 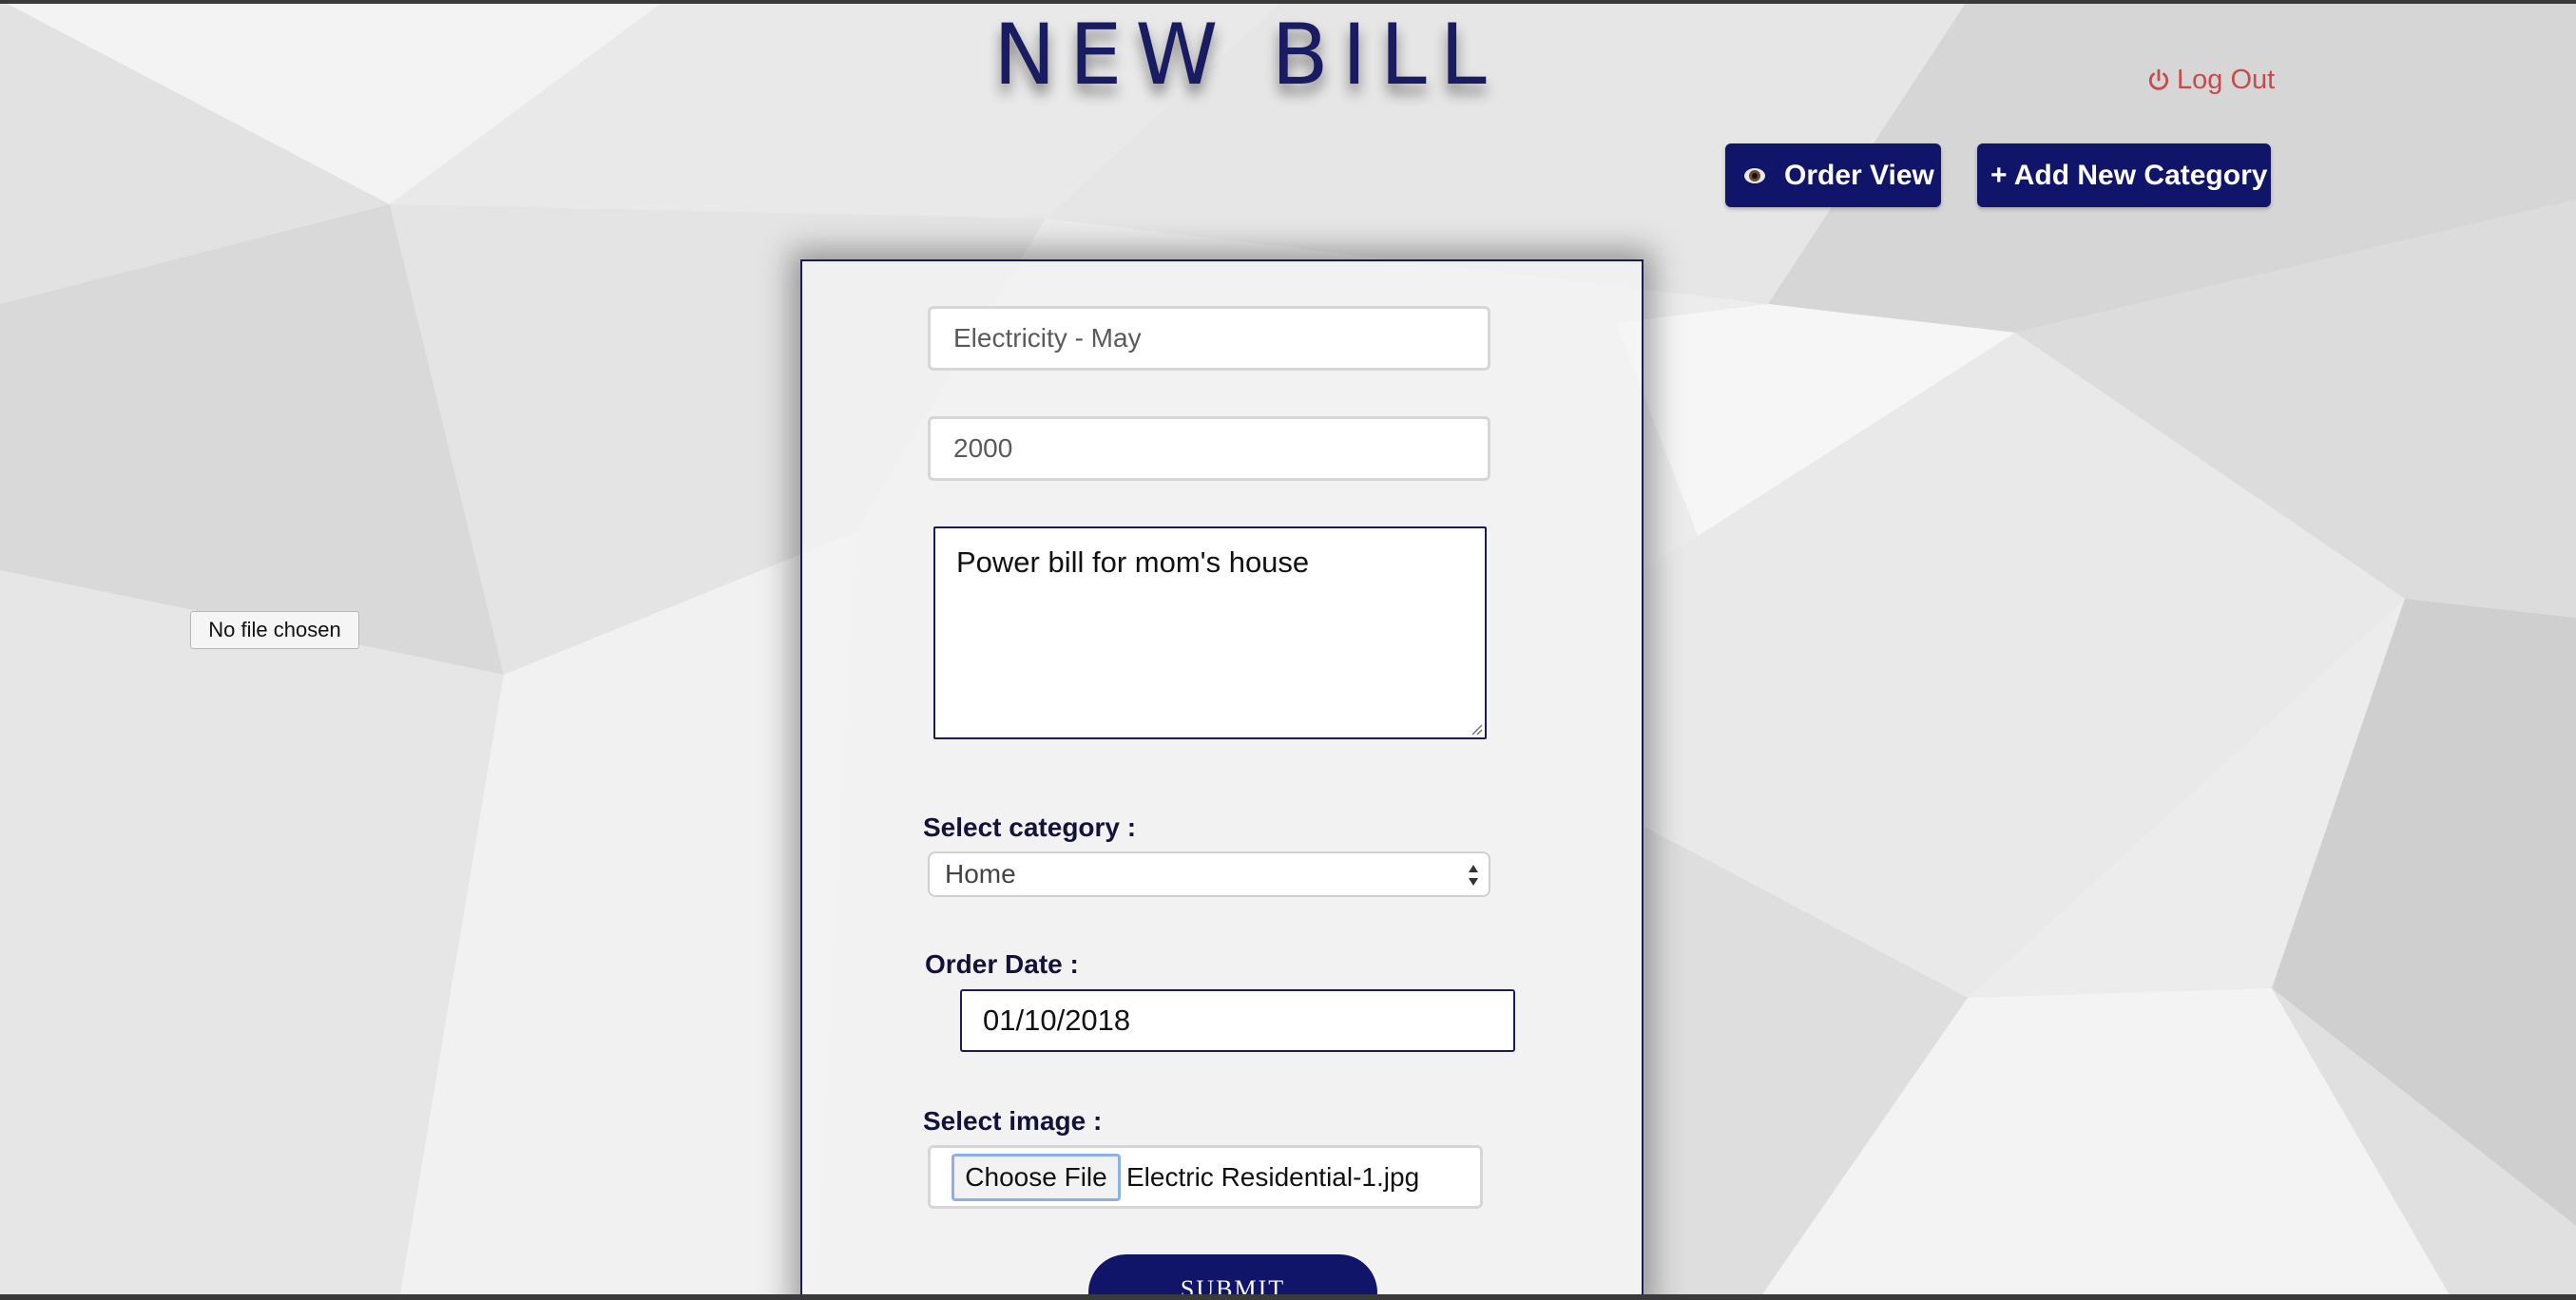 I want to click on selected-file-name: Electric Residential-1.jpg, so click(x=1273, y=1177).